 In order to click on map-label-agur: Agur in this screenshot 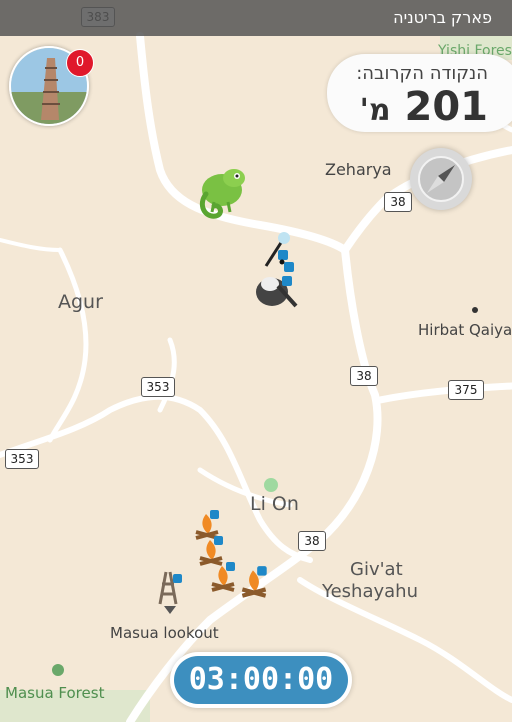, I will do `click(80, 302)`.